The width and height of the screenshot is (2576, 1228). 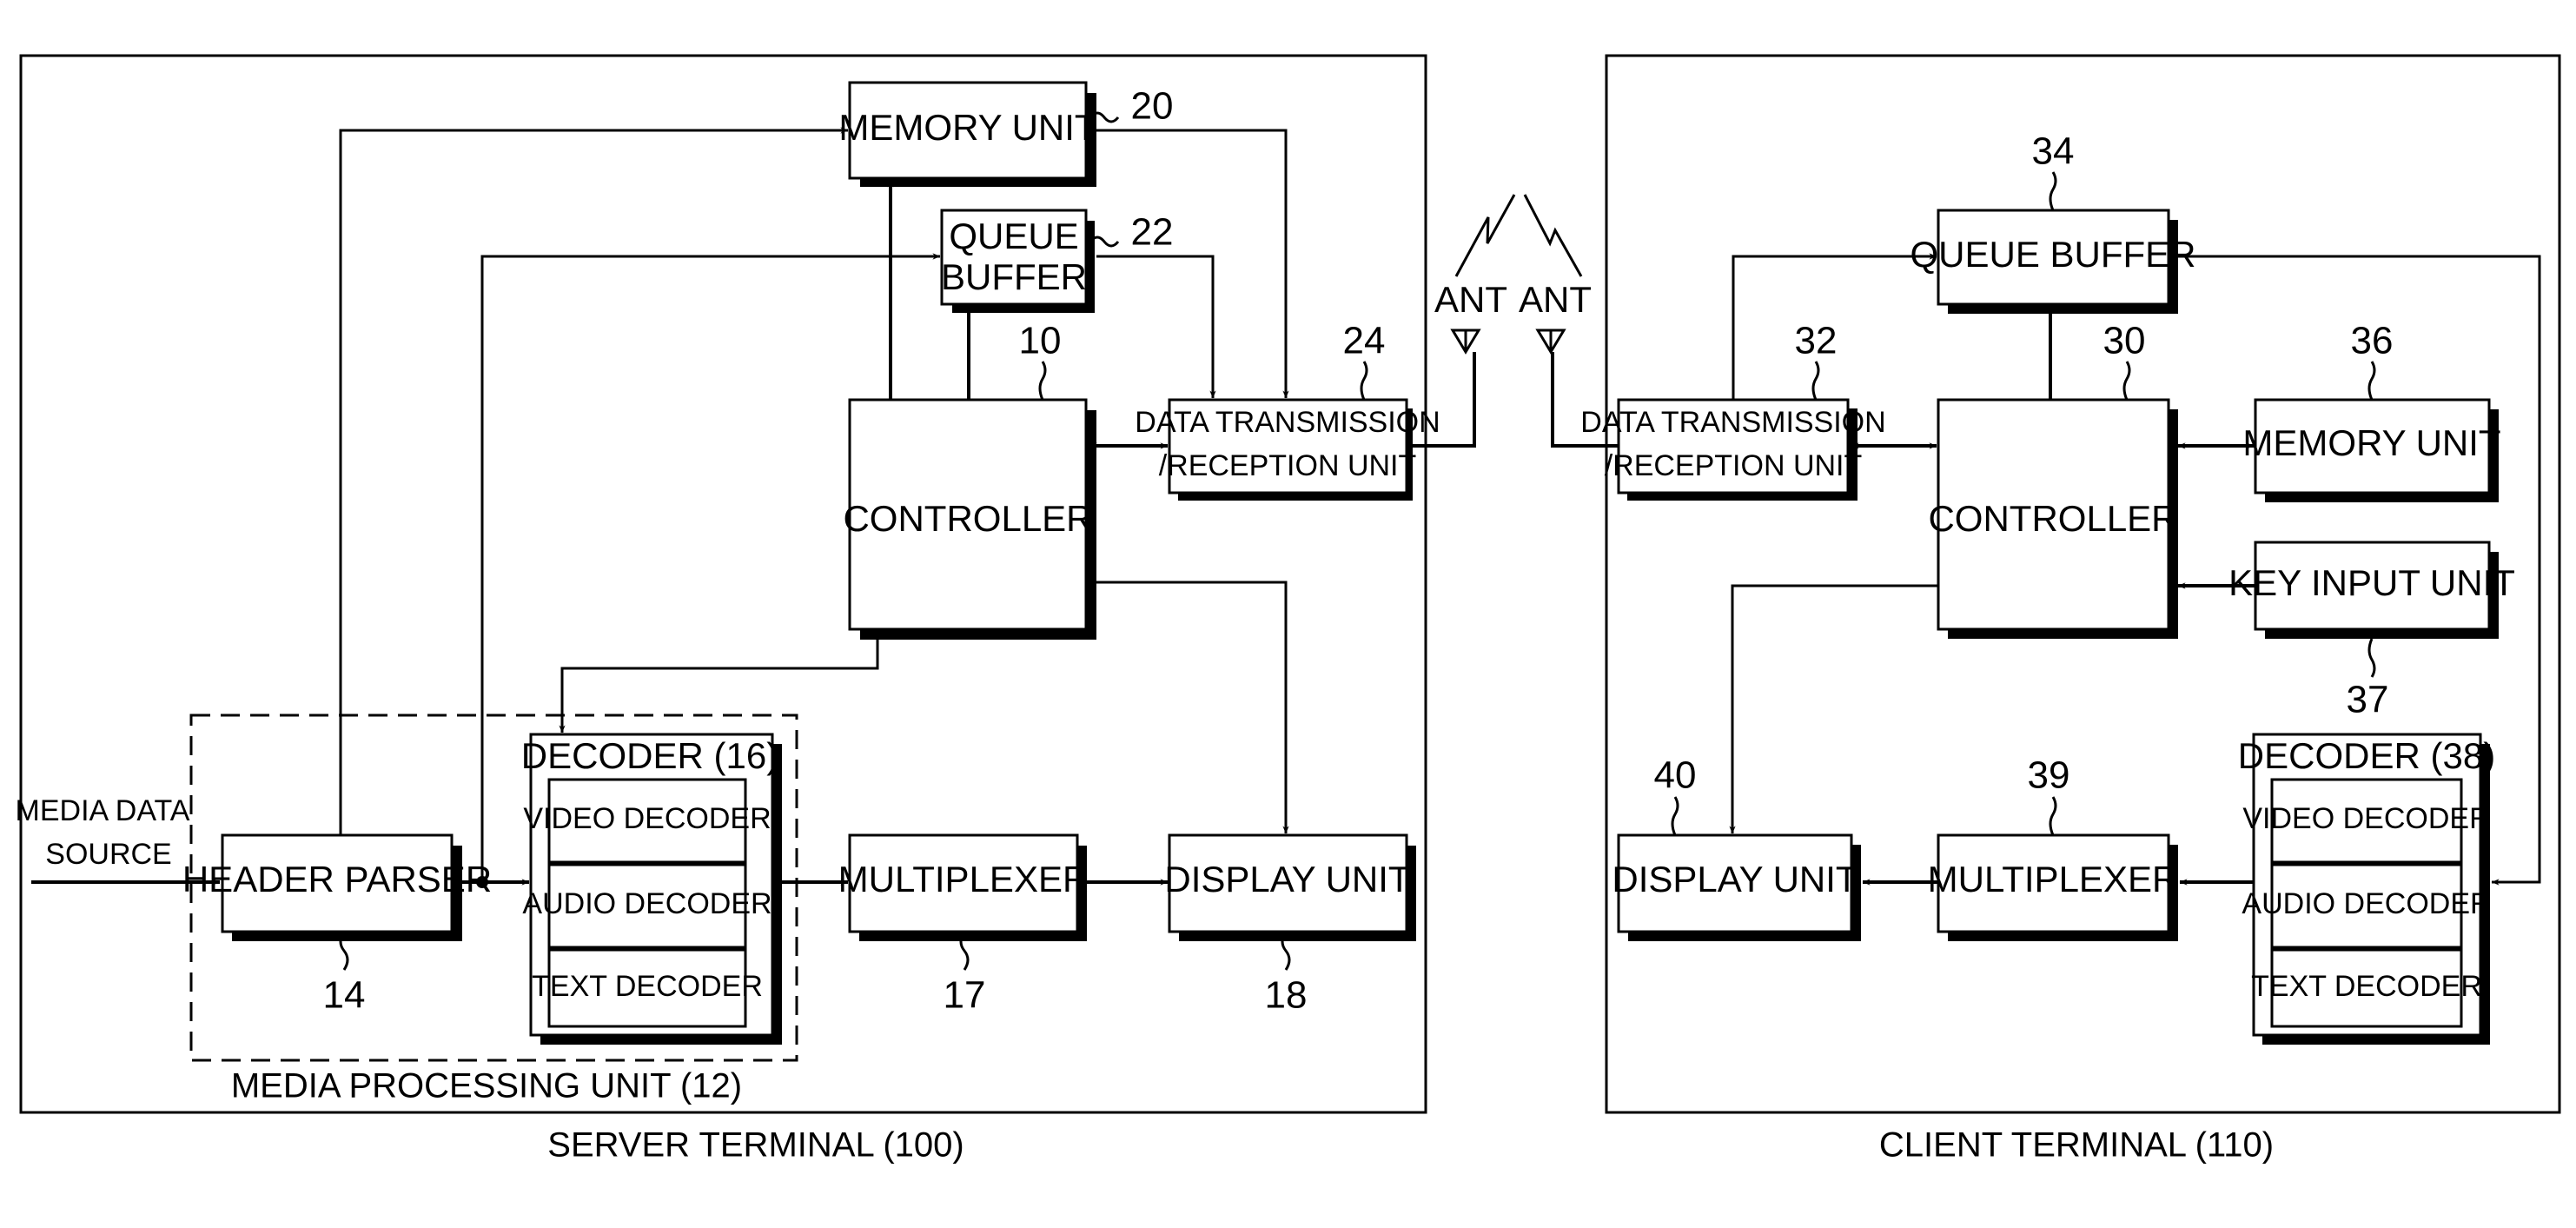 I want to click on antenna-left-label: ANT, so click(x=1470, y=299).